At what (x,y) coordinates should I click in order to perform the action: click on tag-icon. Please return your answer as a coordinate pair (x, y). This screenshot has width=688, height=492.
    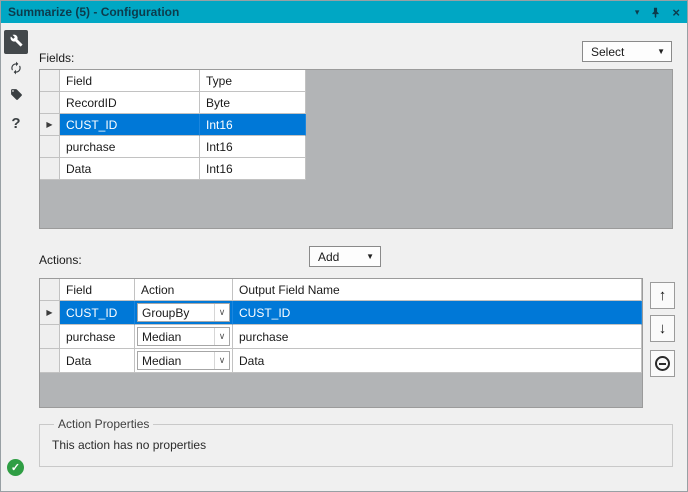
    Looking at the image, I should click on (16, 96).